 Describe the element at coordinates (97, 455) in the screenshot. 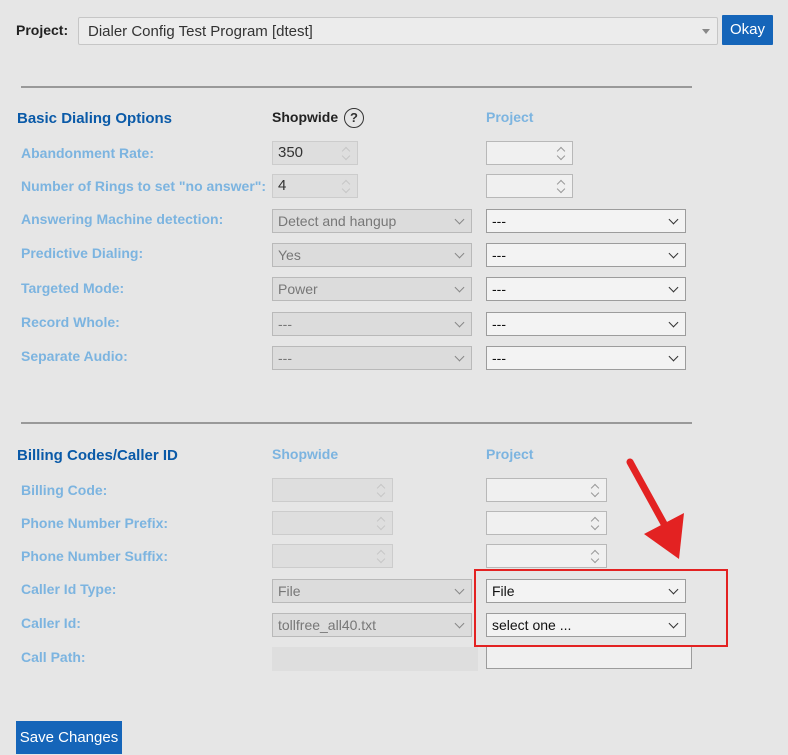

I see `billing-section-title: Billing Codes/Caller ID` at that location.